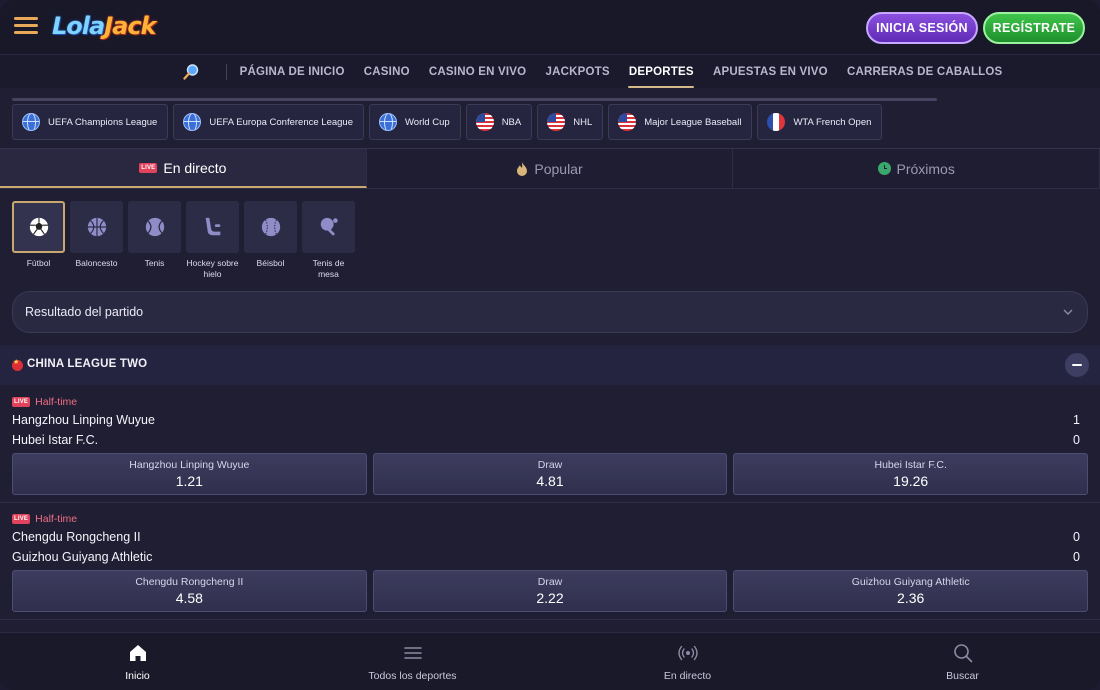  Describe the element at coordinates (583, 122) in the screenshot. I see `league-chip-label: NHL` at that location.